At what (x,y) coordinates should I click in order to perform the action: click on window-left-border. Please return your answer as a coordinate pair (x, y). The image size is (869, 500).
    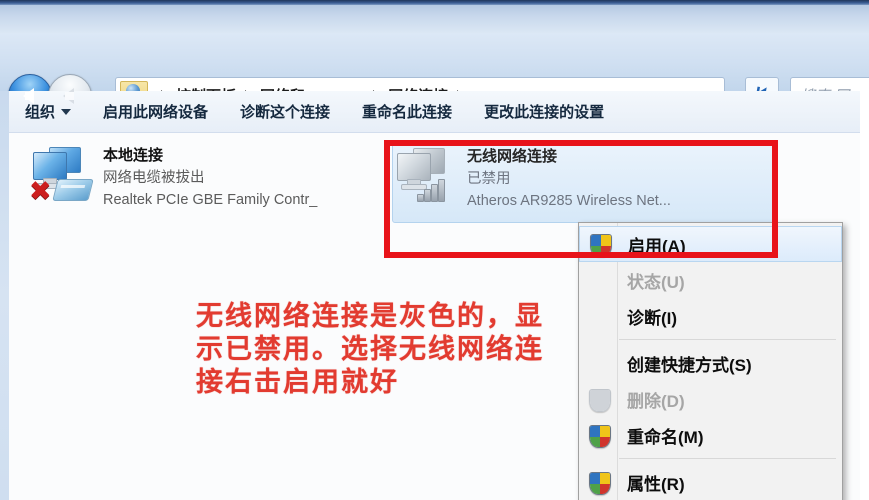
    Looking at the image, I should click on (4, 295).